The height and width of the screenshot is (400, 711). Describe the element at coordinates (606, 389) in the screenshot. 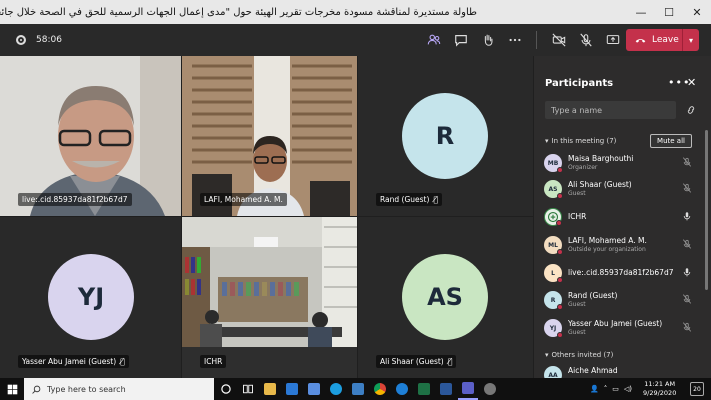

I see `chevron-up-icon: ˄` at that location.